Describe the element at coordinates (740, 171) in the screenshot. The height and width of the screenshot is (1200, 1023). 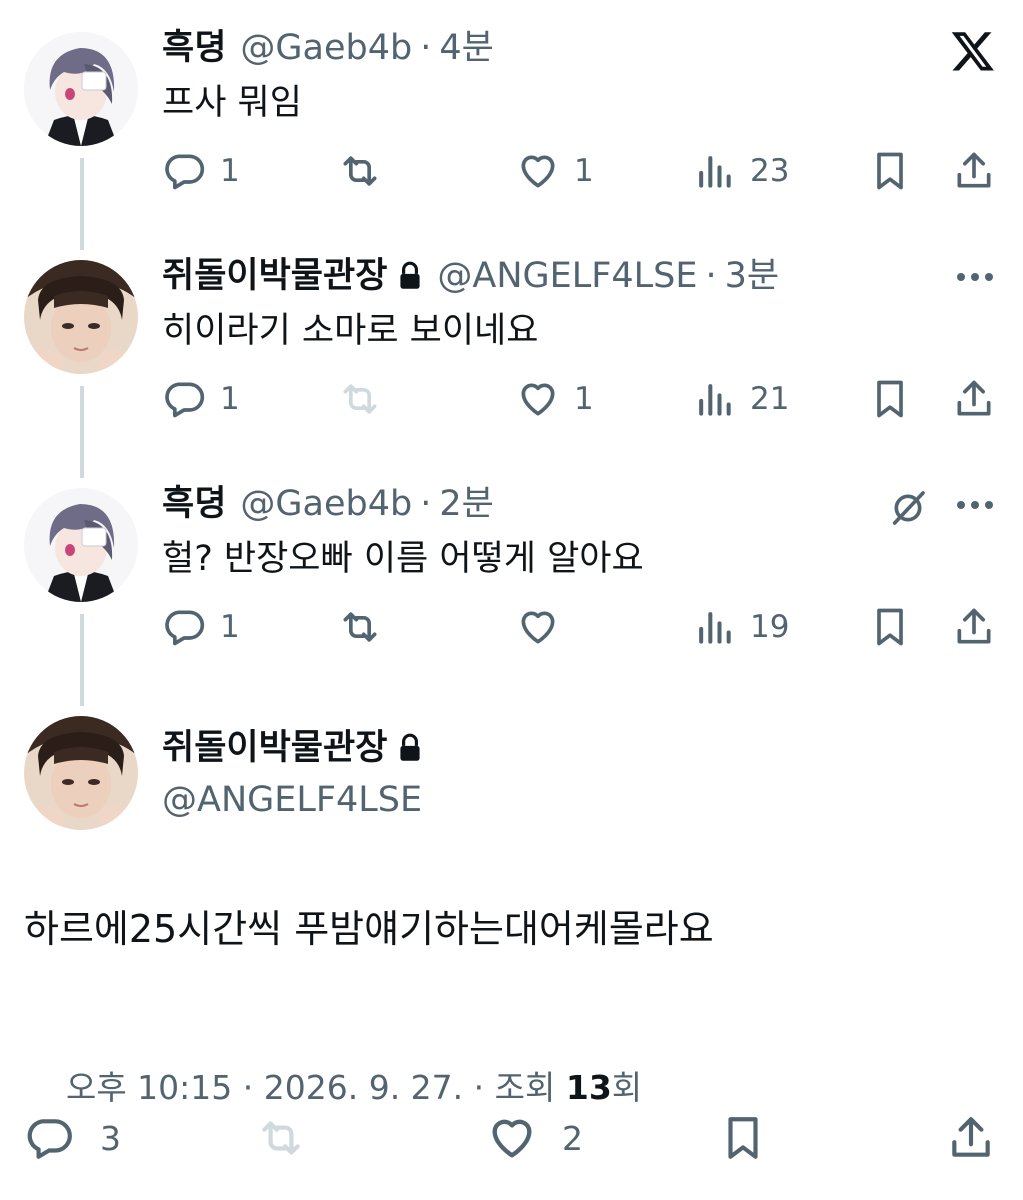
I see `views-button: 23` at that location.